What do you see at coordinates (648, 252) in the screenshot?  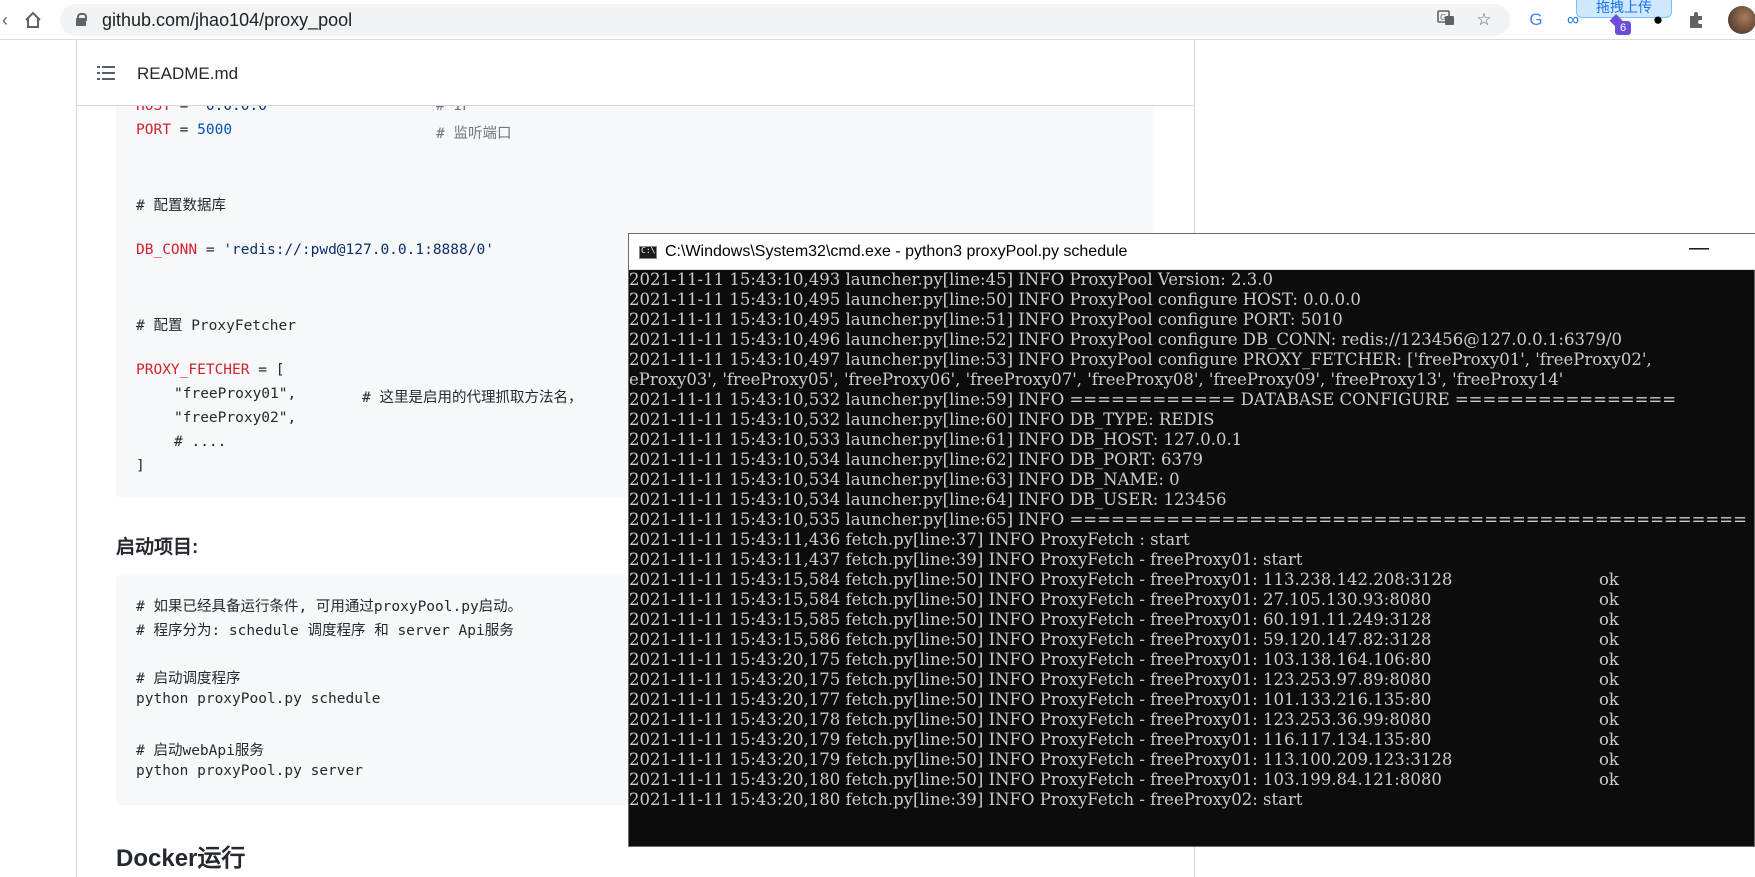 I see `cmd-app-icon` at bounding box center [648, 252].